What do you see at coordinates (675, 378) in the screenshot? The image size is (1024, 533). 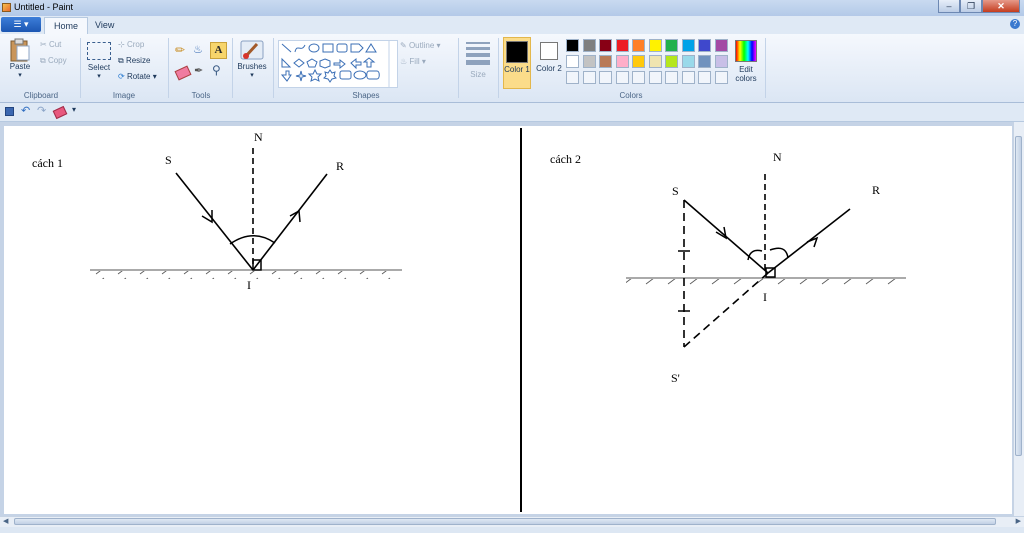 I see `label-S-prime: S'` at bounding box center [675, 378].